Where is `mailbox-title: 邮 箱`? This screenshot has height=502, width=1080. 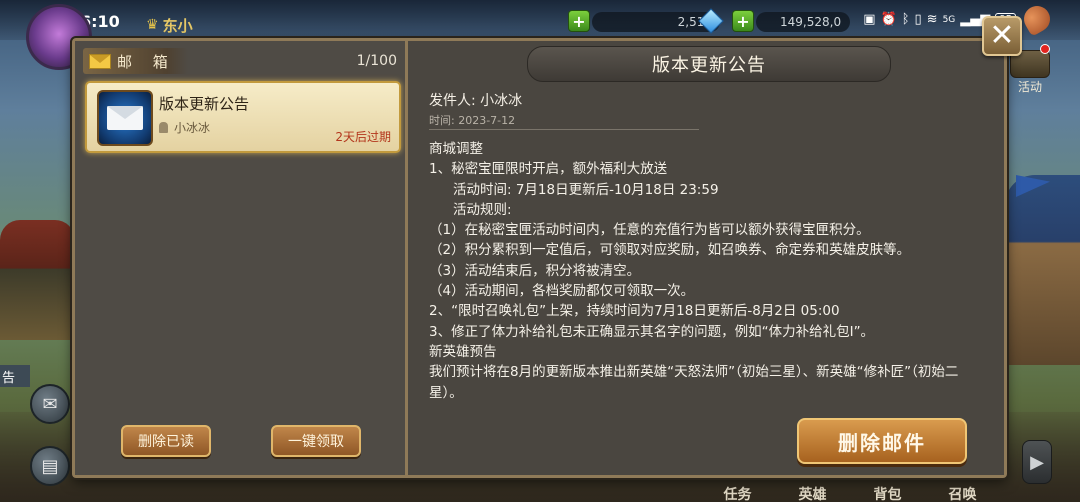
mailbox-title: 邮 箱 is located at coordinates (135, 61).